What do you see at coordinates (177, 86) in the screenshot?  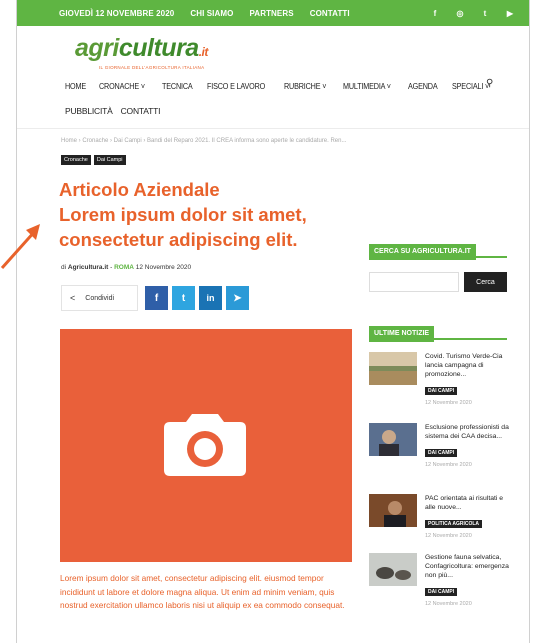 I see `nav-tecnica: TECNICA` at bounding box center [177, 86].